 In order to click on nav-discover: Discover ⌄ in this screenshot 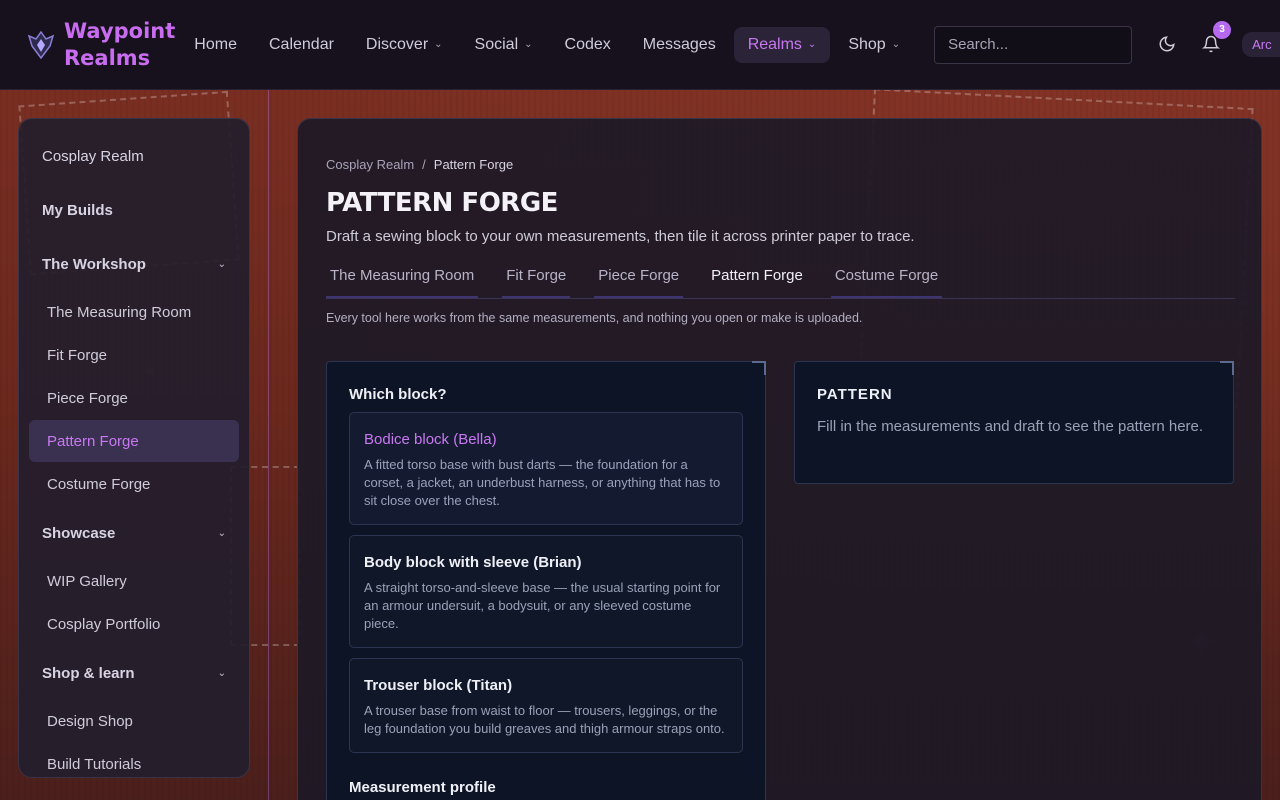, I will do `click(404, 45)`.